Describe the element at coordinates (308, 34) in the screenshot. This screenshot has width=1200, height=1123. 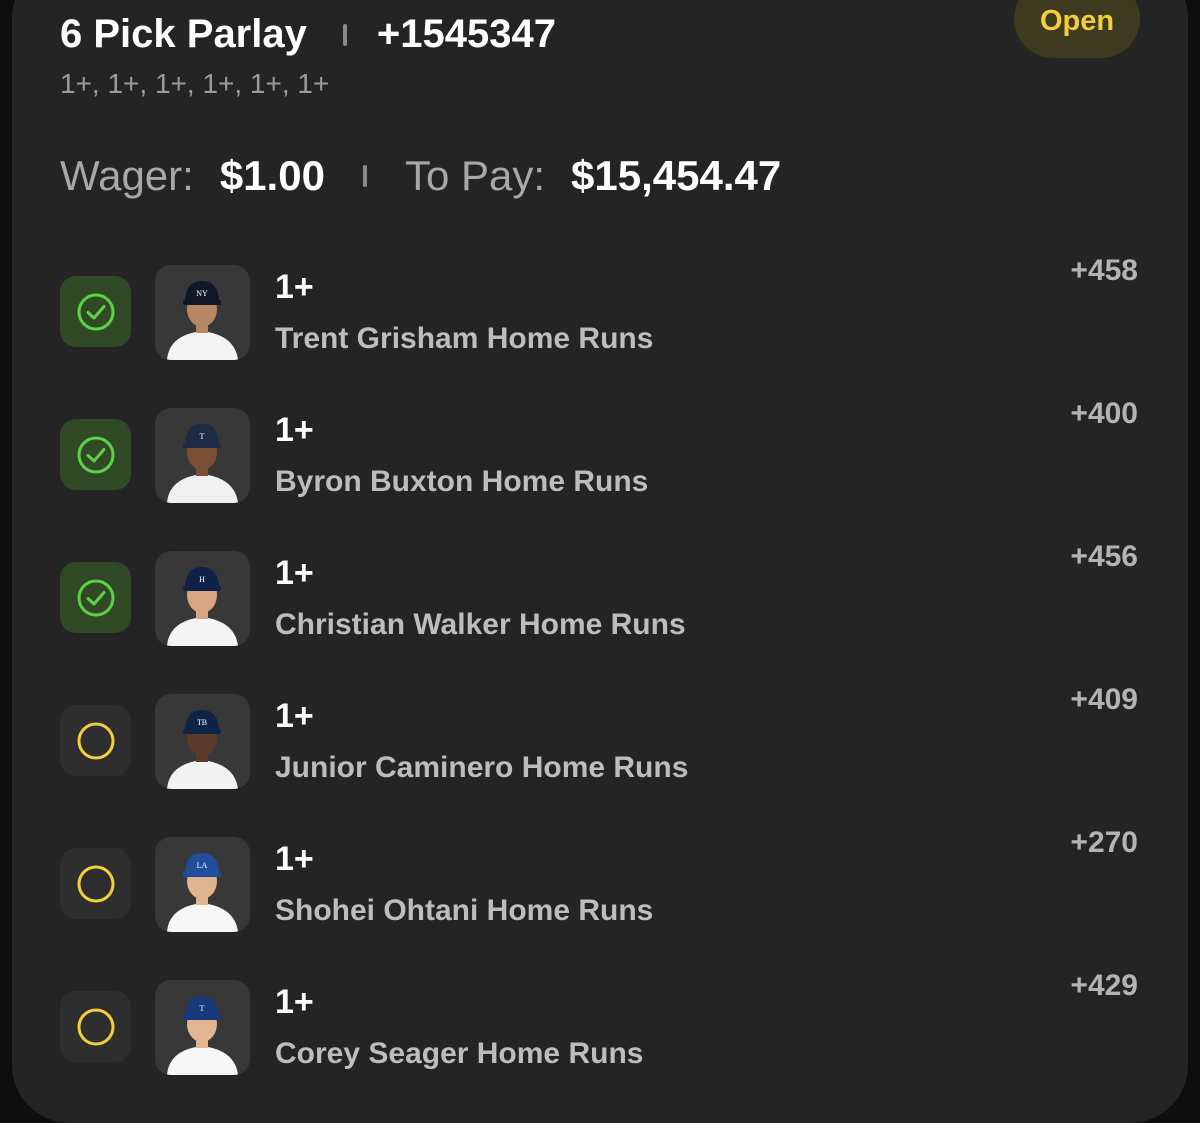
I see `bet-header: 6 Pick Parlay +1545347` at that location.